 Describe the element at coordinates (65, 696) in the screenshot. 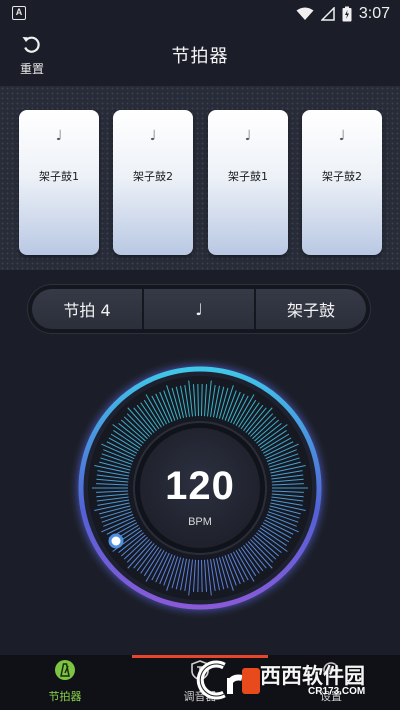

I see `nav-label: 节拍器` at that location.